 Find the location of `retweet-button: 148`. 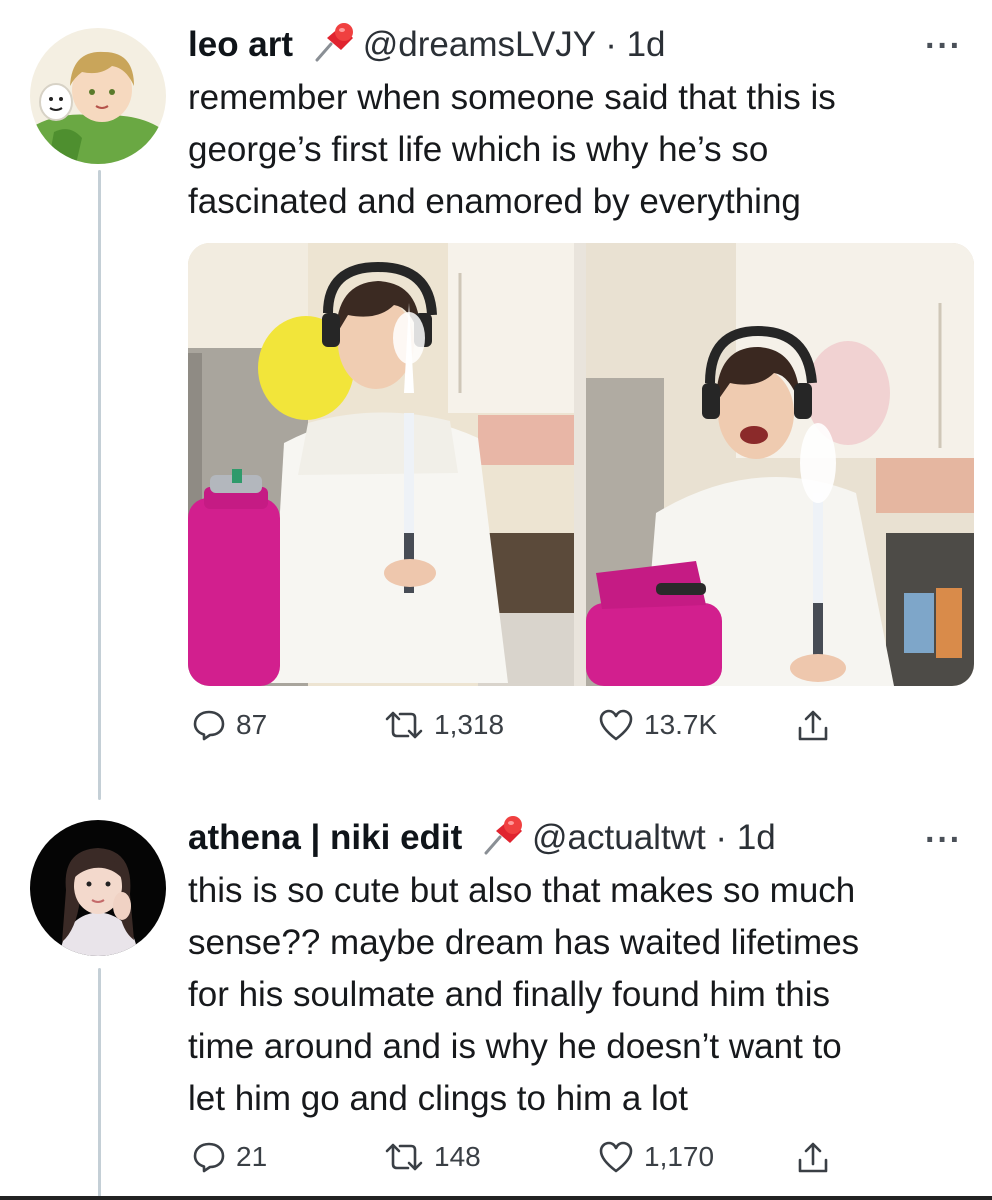

retweet-button: 148 is located at coordinates (432, 1157).